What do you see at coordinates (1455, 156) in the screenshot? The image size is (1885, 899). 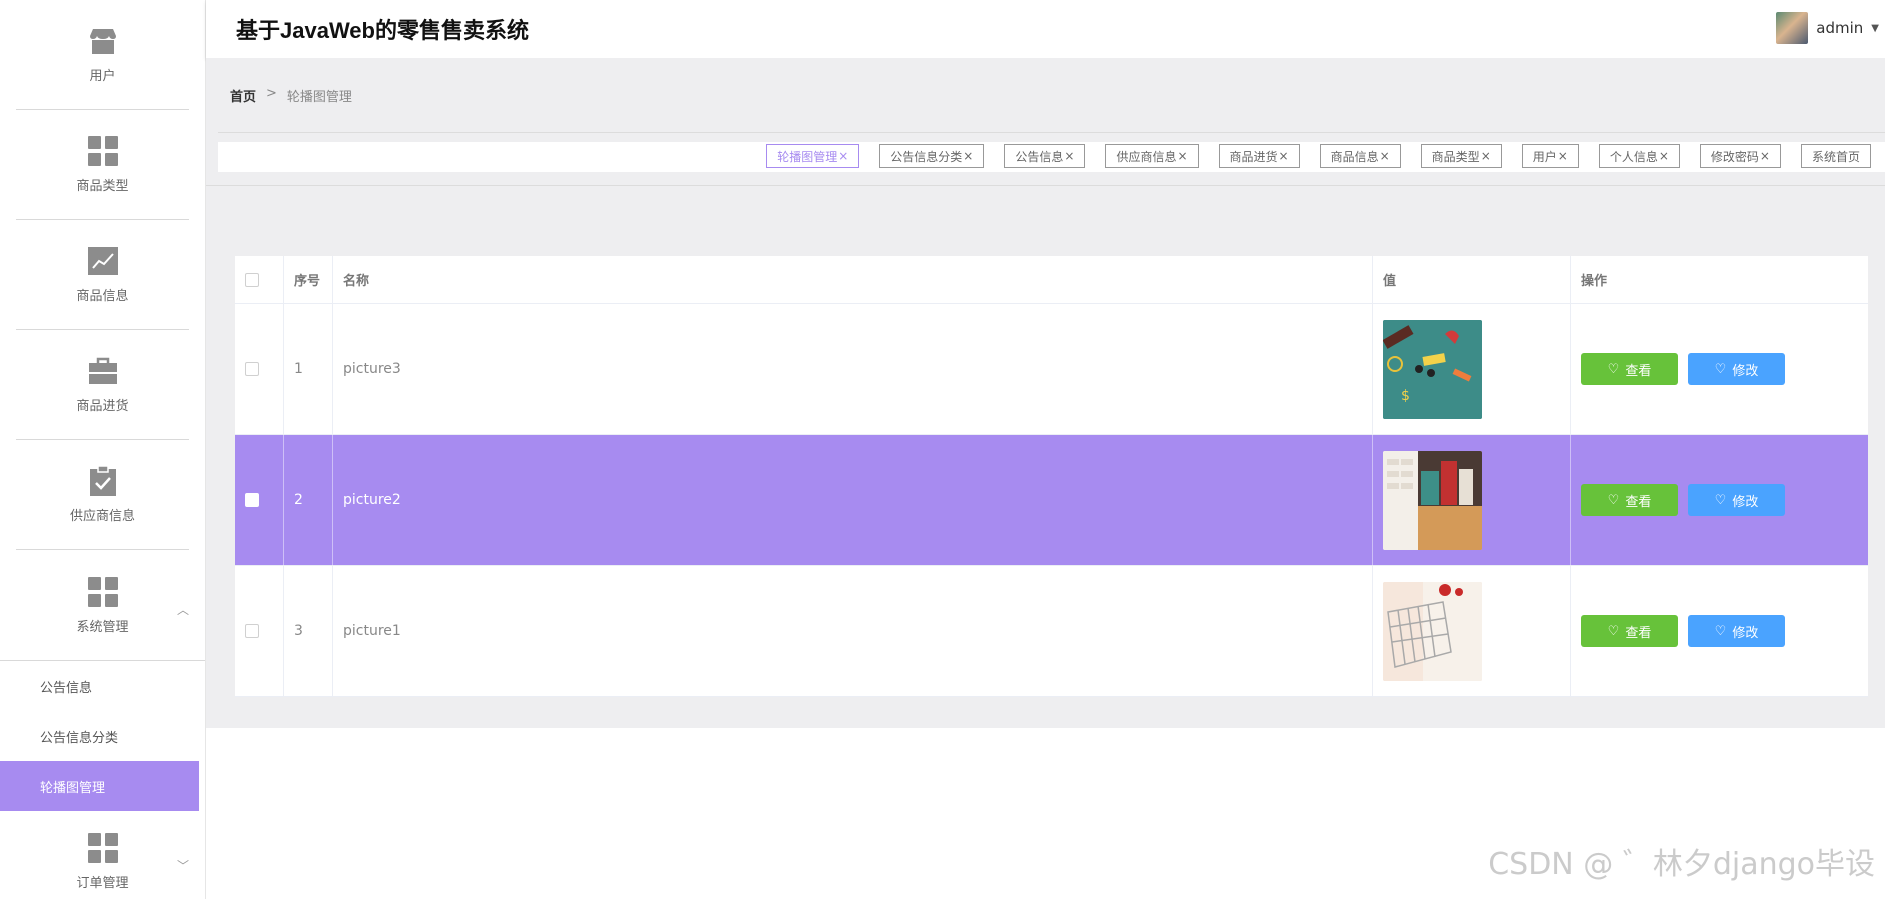 I see `tab-label: 商品类型` at bounding box center [1455, 156].